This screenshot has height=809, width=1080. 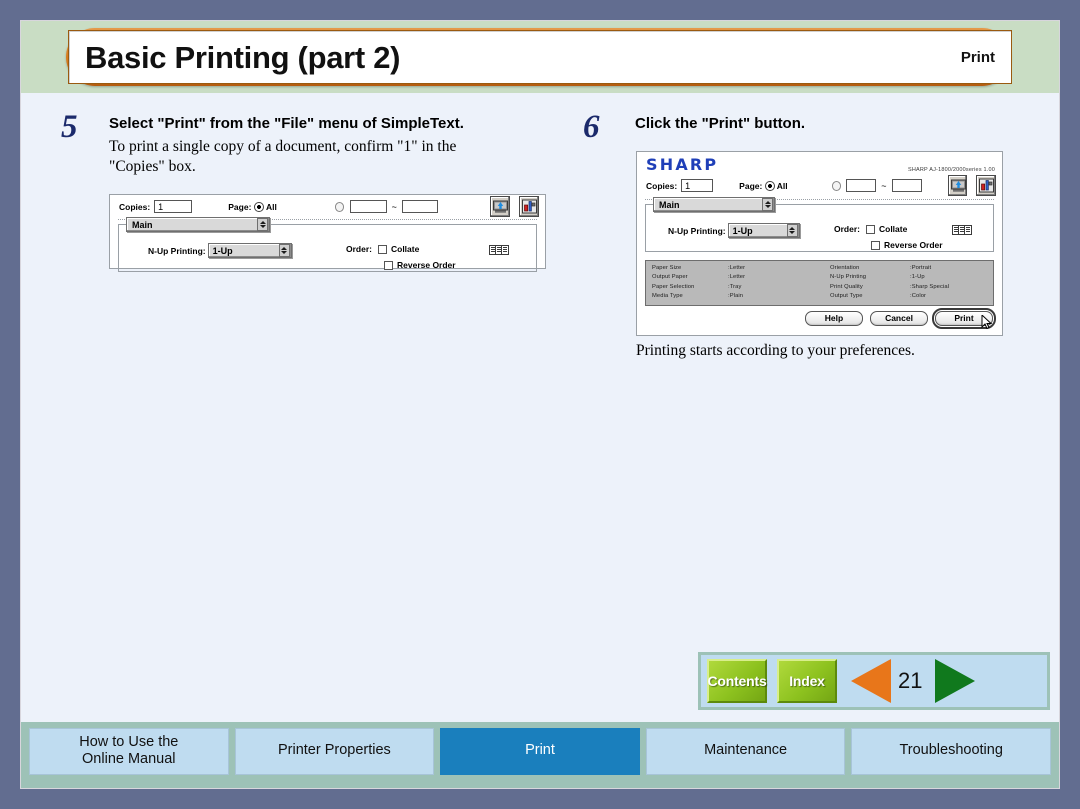 I want to click on summary-right-values: :Portrait :1-Up :Sharp Special :Color, so click(x=929, y=283).